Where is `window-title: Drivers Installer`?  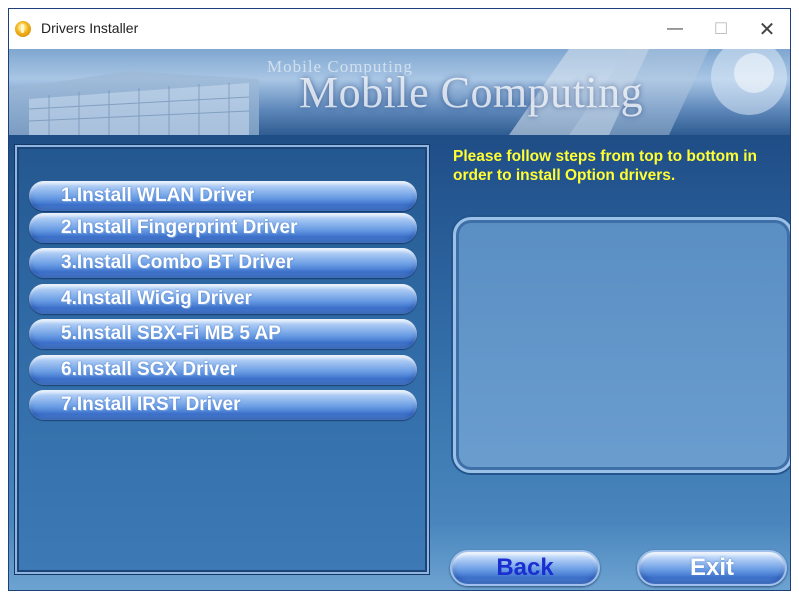 window-title: Drivers Installer is located at coordinates (90, 28).